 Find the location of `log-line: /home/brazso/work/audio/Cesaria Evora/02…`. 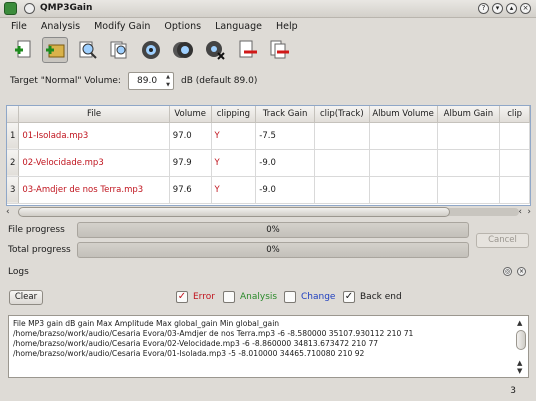

log-line: /home/brazso/work/audio/Cesaria Evora/02… is located at coordinates (196, 343).